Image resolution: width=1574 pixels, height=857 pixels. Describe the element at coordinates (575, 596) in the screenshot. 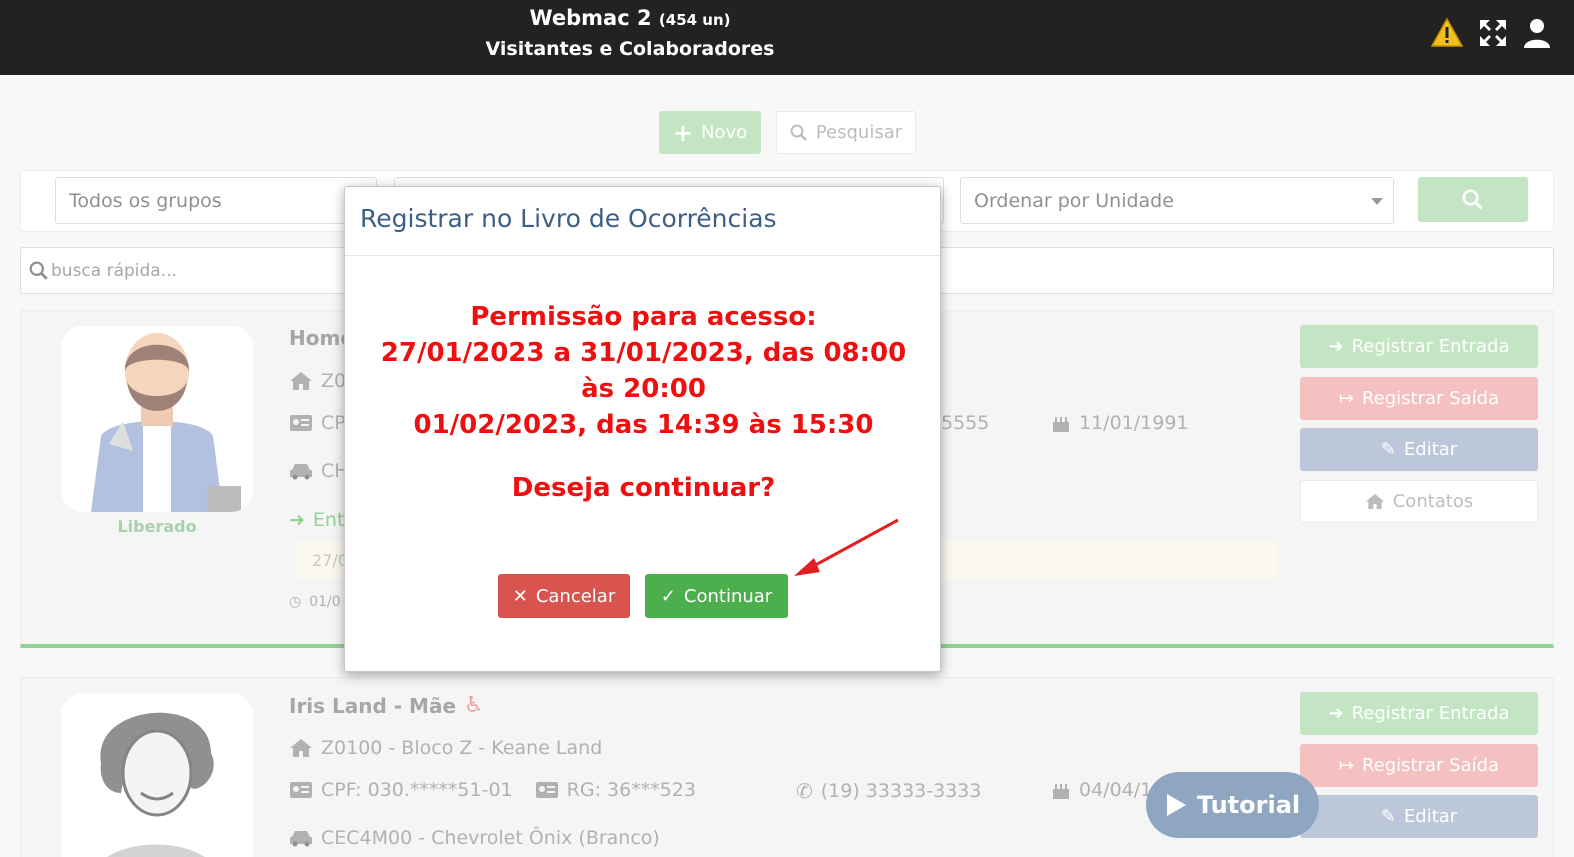

I see `cancel-label: Cancelar` at that location.